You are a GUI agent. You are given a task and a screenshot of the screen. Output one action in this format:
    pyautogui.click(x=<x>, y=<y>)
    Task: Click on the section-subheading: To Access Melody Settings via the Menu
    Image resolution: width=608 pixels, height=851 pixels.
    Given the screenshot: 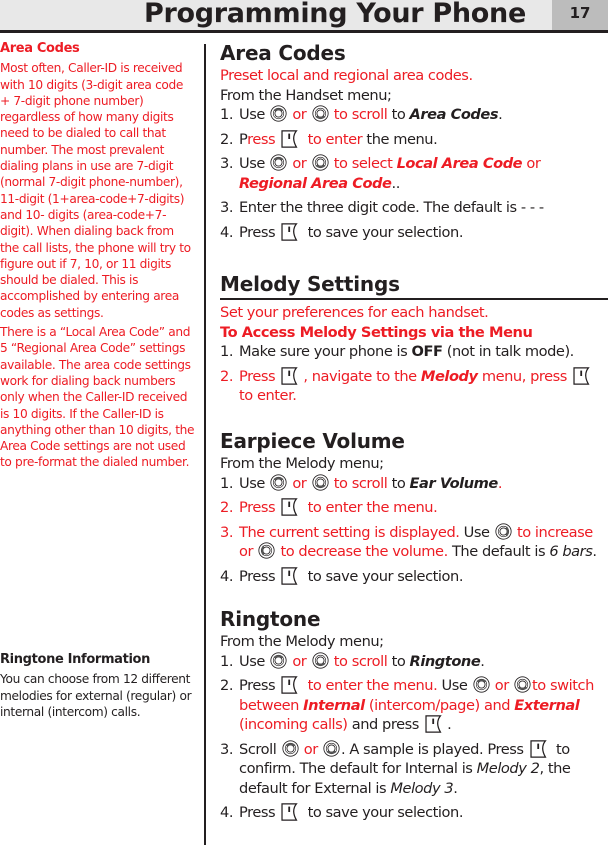 What is the action you would take?
    pyautogui.click(x=376, y=332)
    